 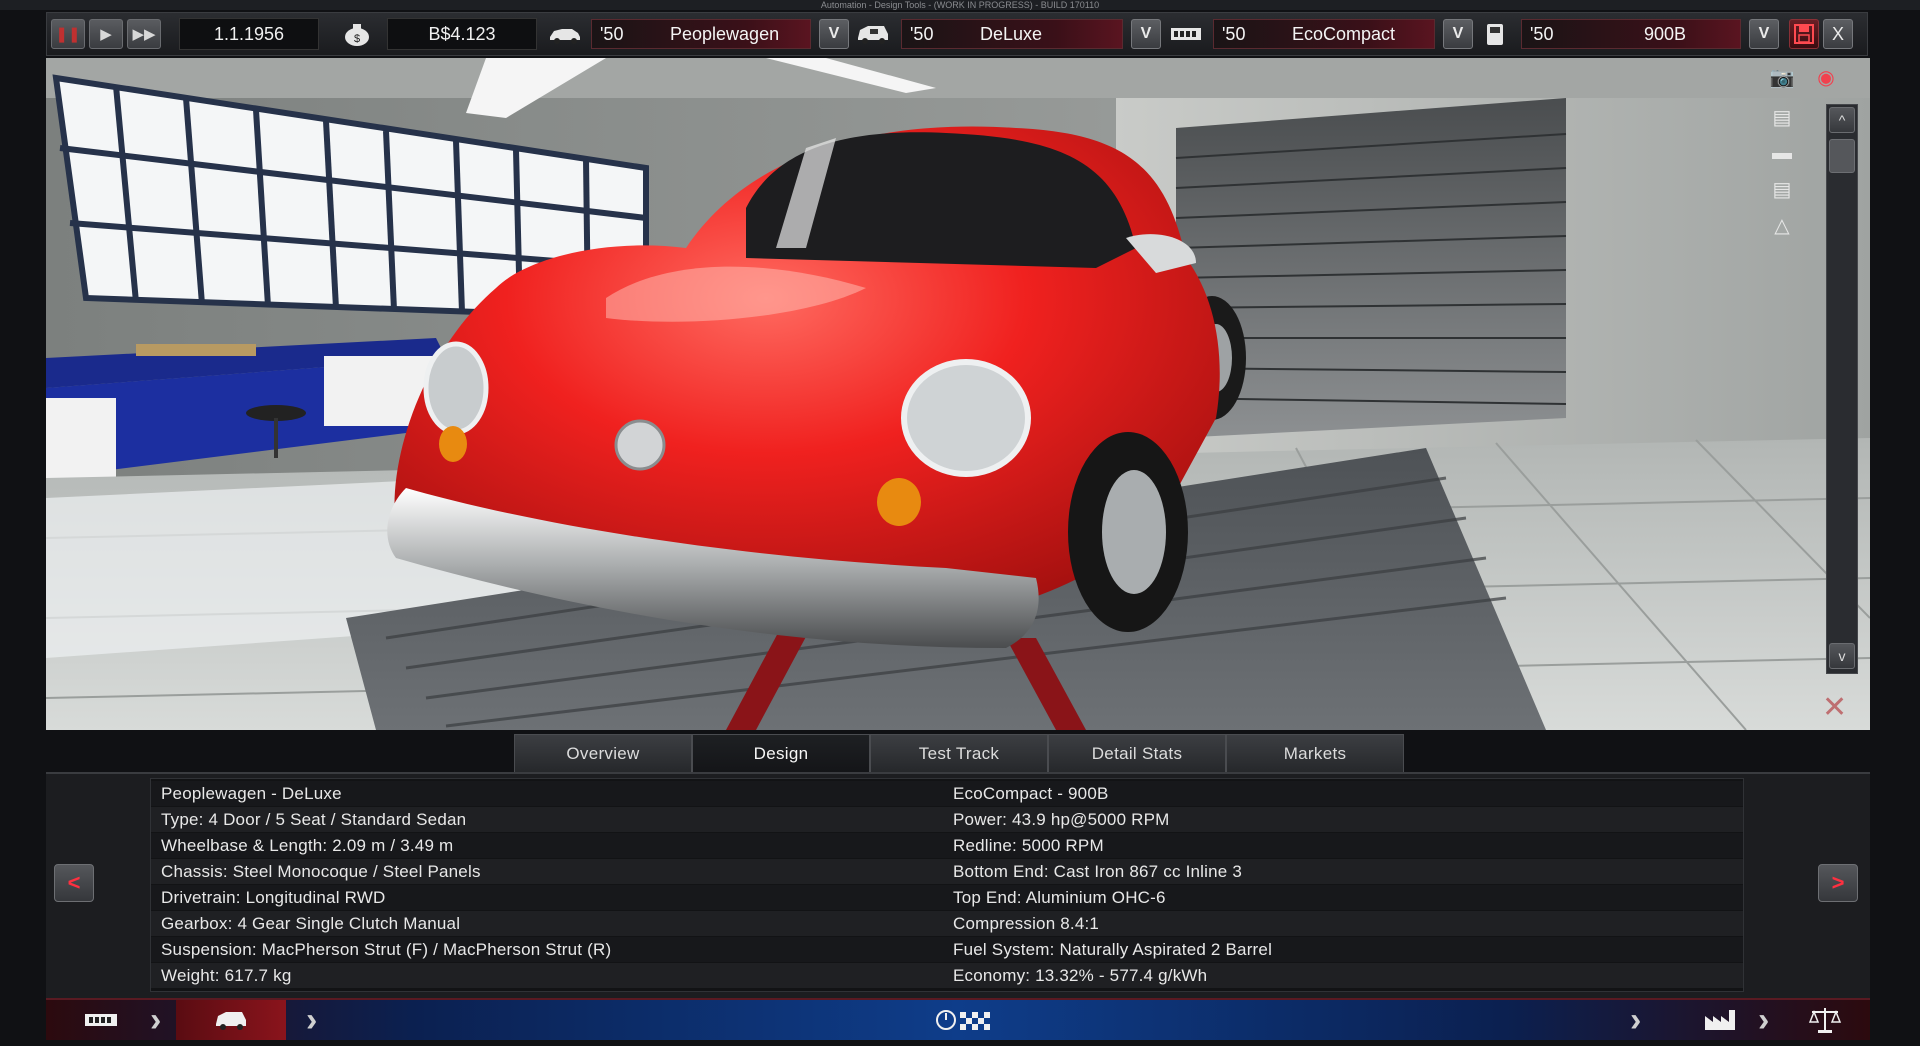 What do you see at coordinates (1842, 656) in the screenshot?
I see `scroll-down-button: v` at bounding box center [1842, 656].